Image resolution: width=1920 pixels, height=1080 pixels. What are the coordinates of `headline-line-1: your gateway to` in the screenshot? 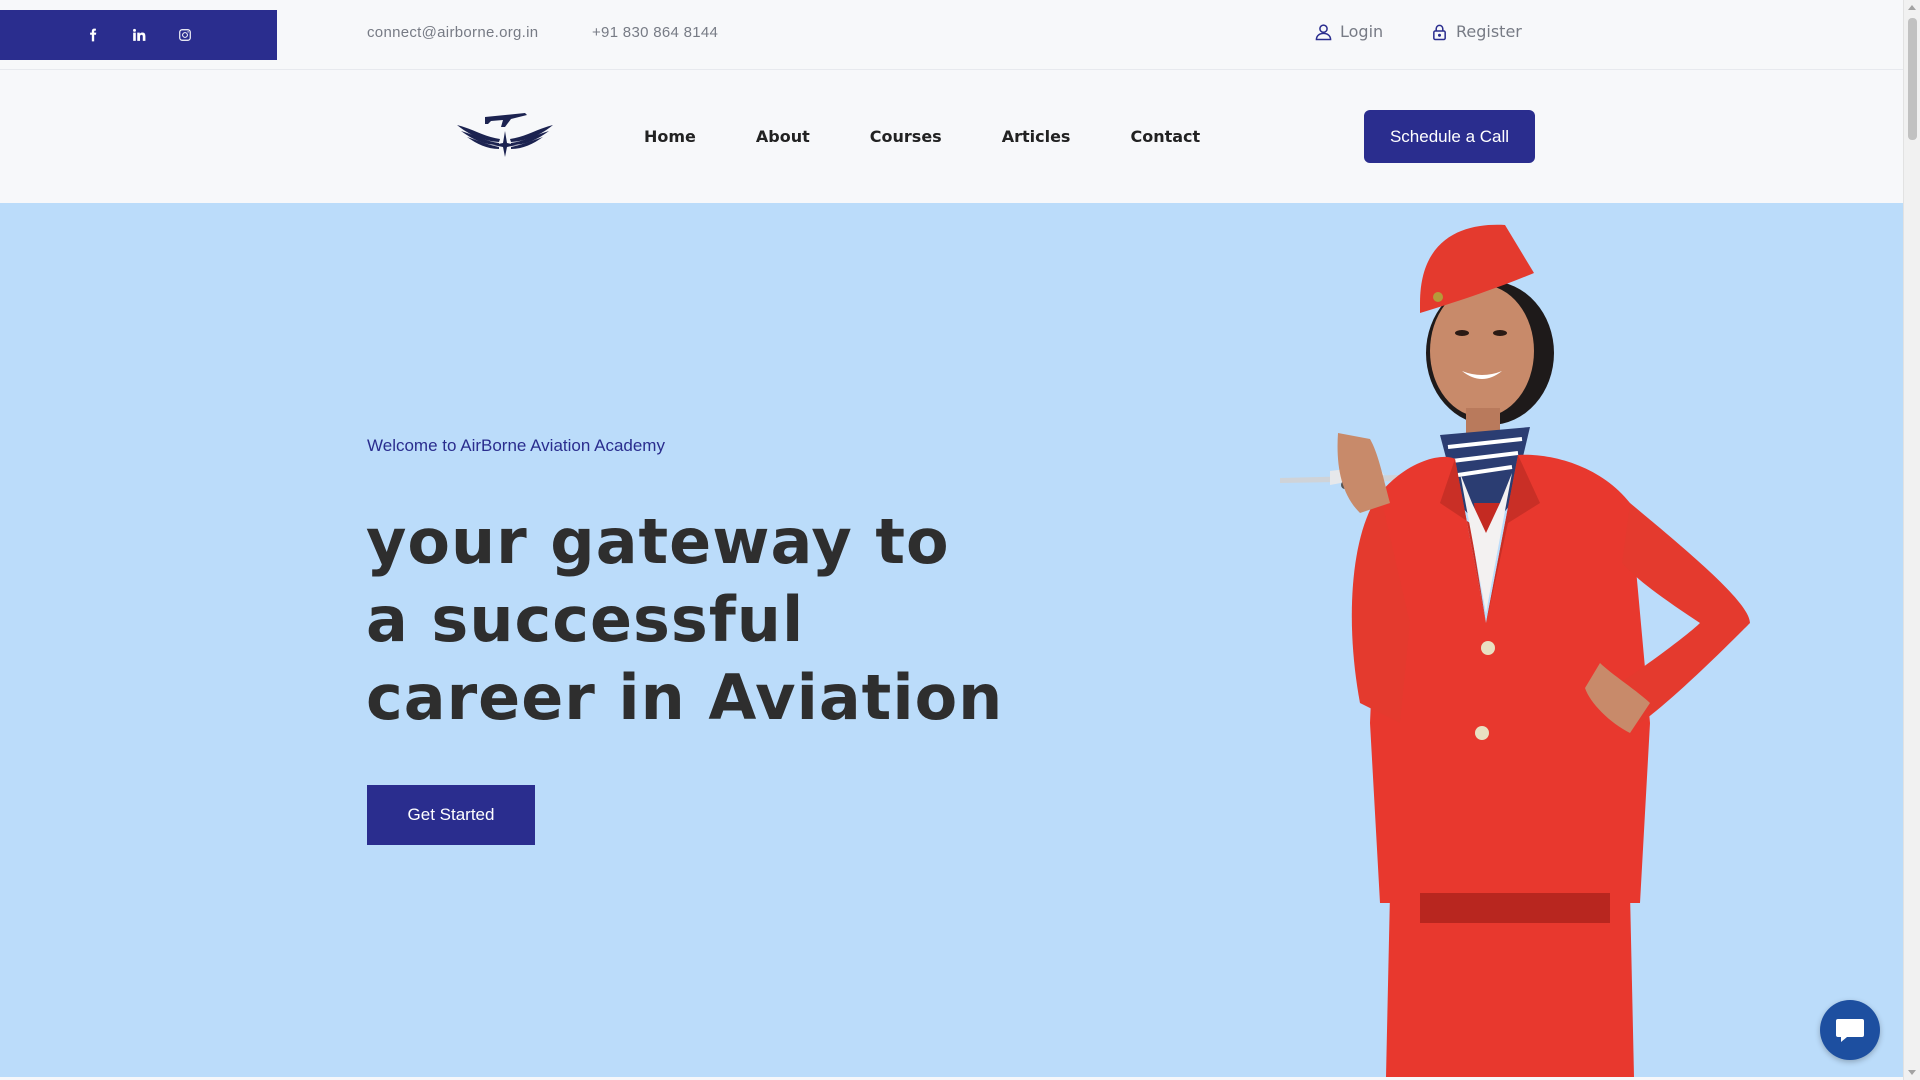 It's located at (658, 541).